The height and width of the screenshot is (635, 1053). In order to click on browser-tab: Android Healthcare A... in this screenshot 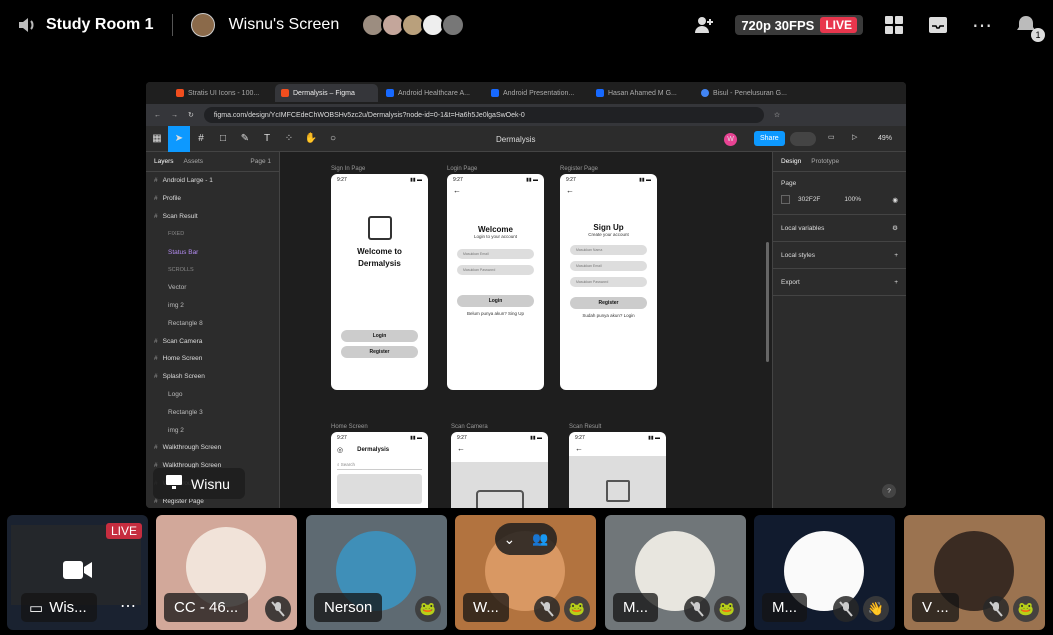, I will do `click(431, 93)`.